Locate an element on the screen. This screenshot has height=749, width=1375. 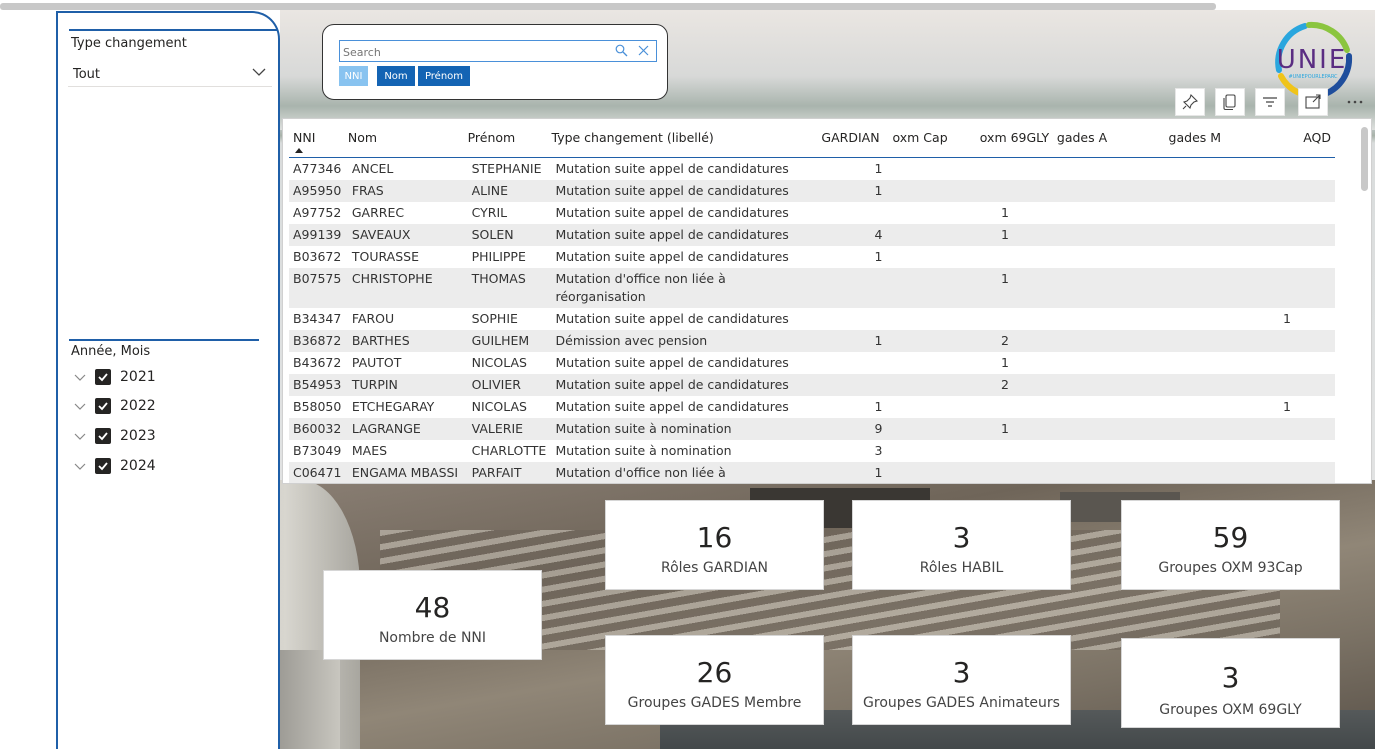
card-label: Nombre de NNI is located at coordinates (432, 638).